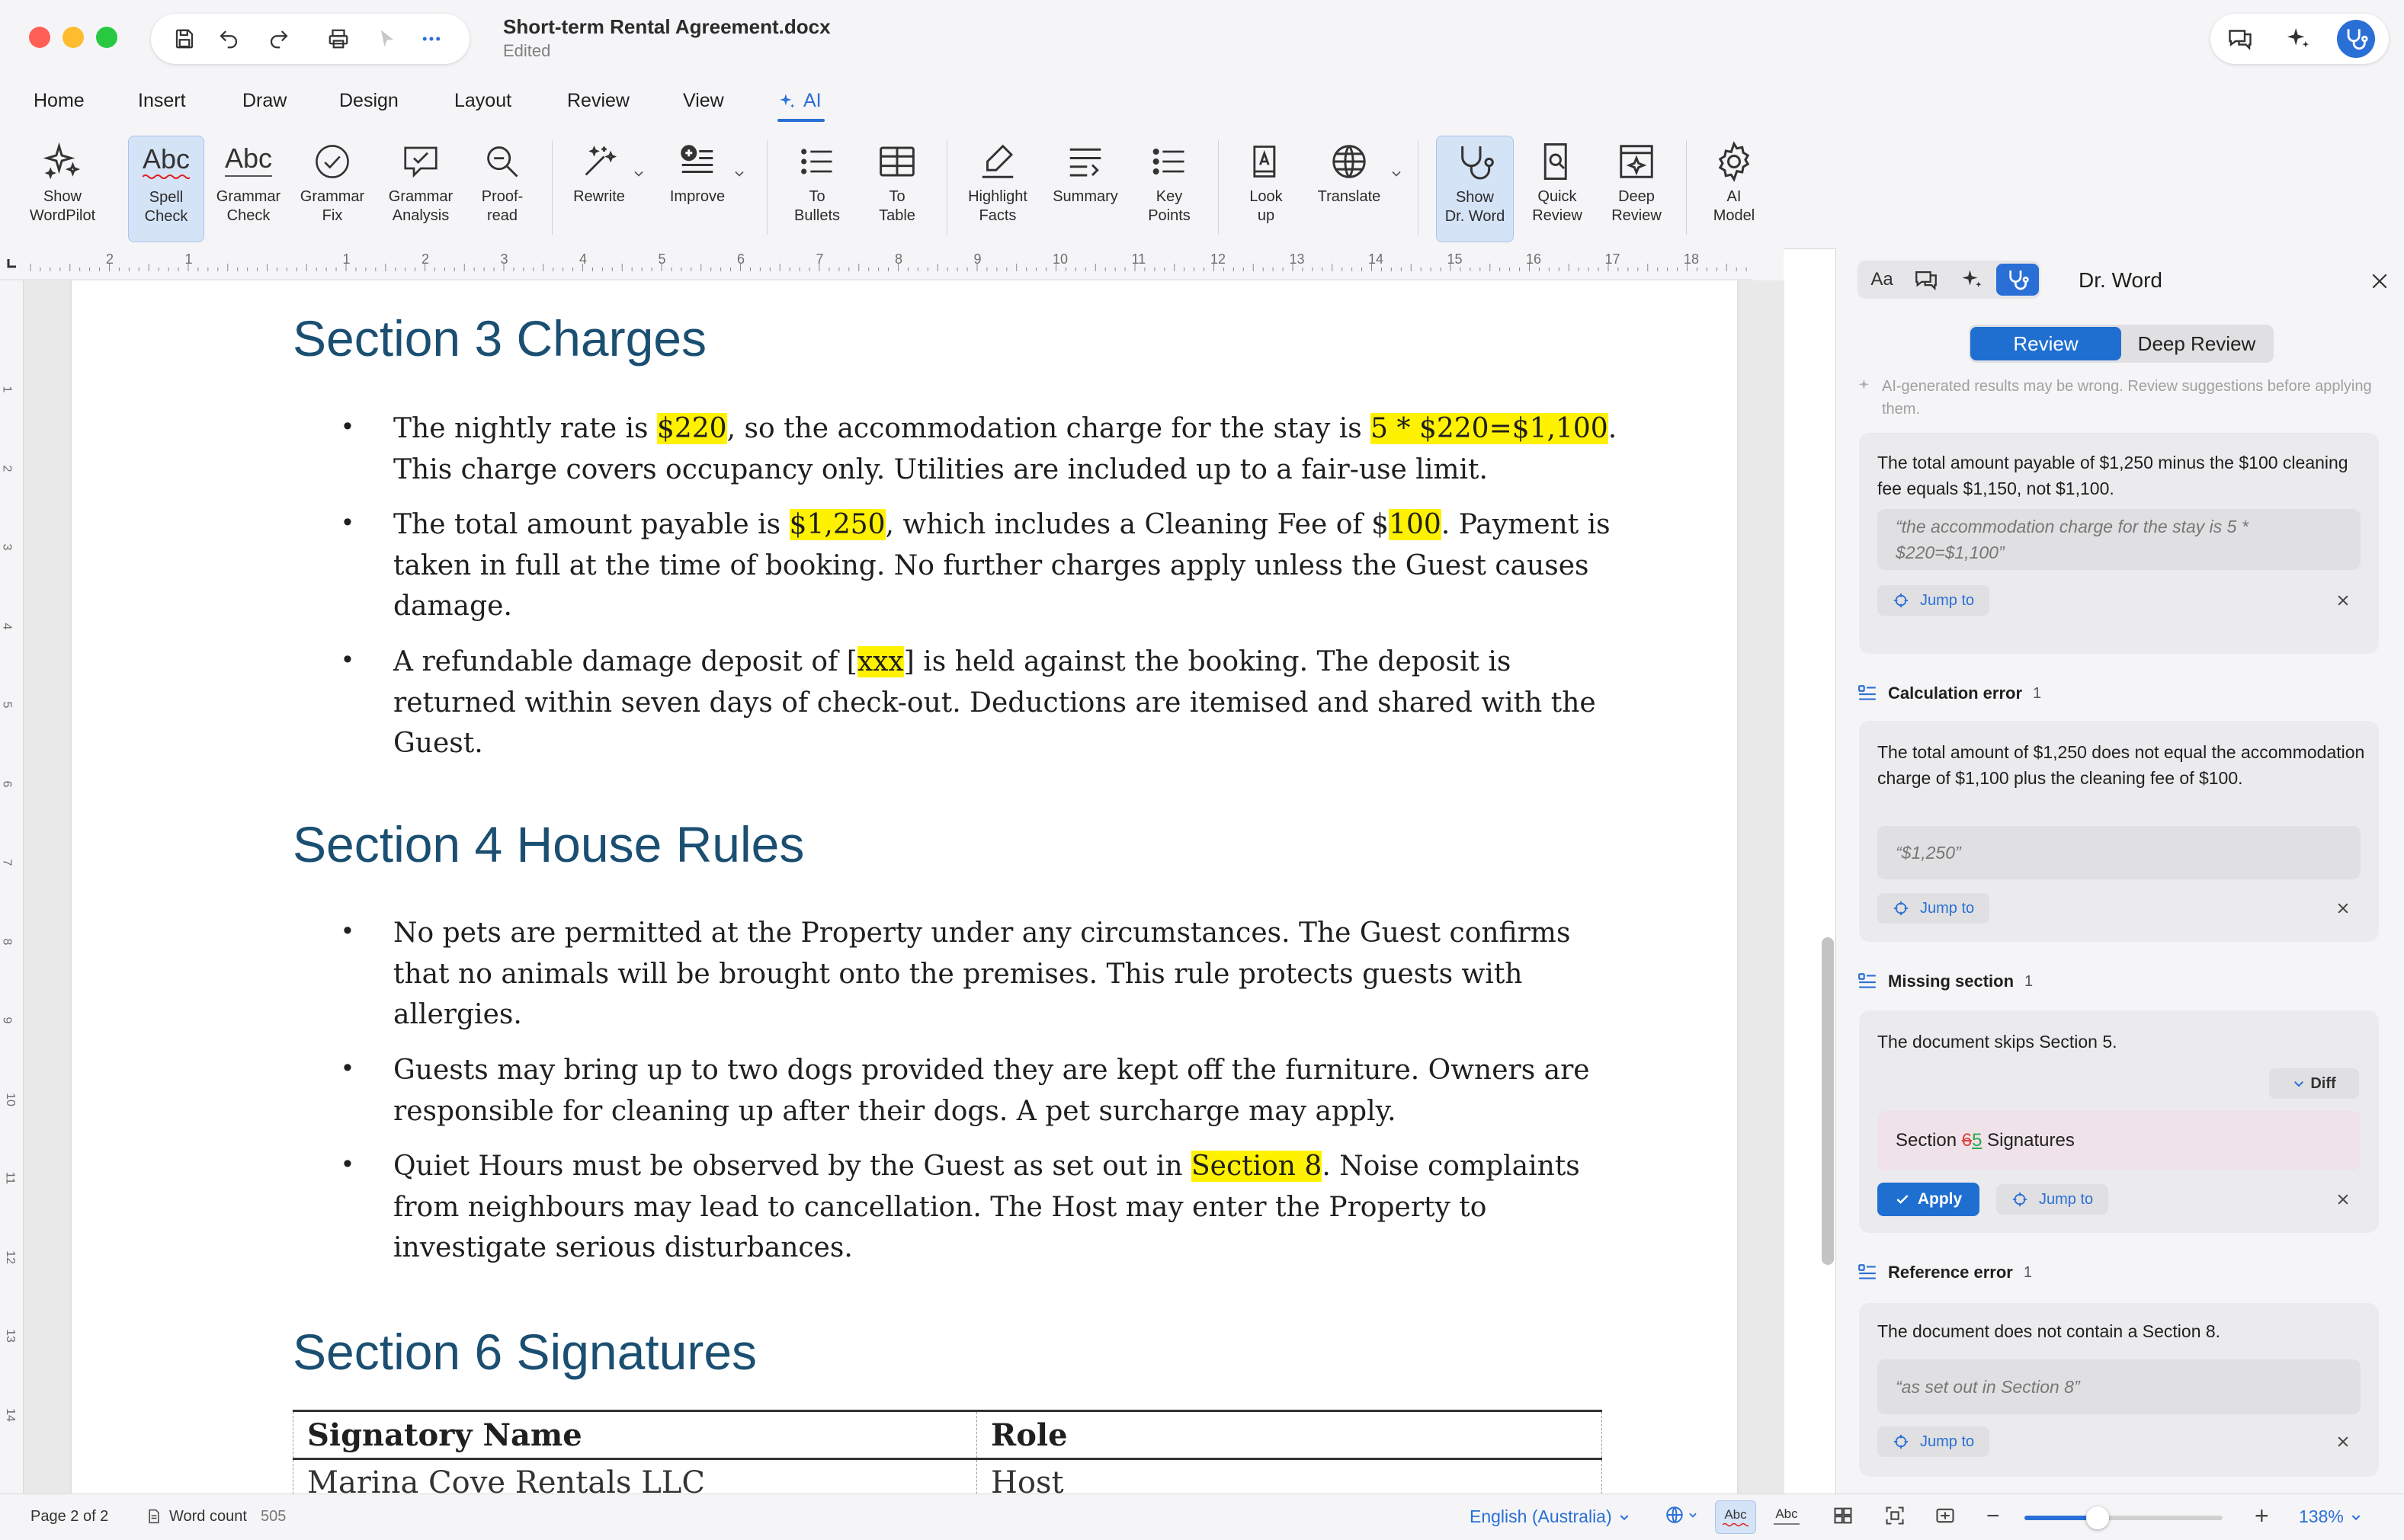 The width and height of the screenshot is (2404, 1540). I want to click on dr-word-button, so click(2356, 39).